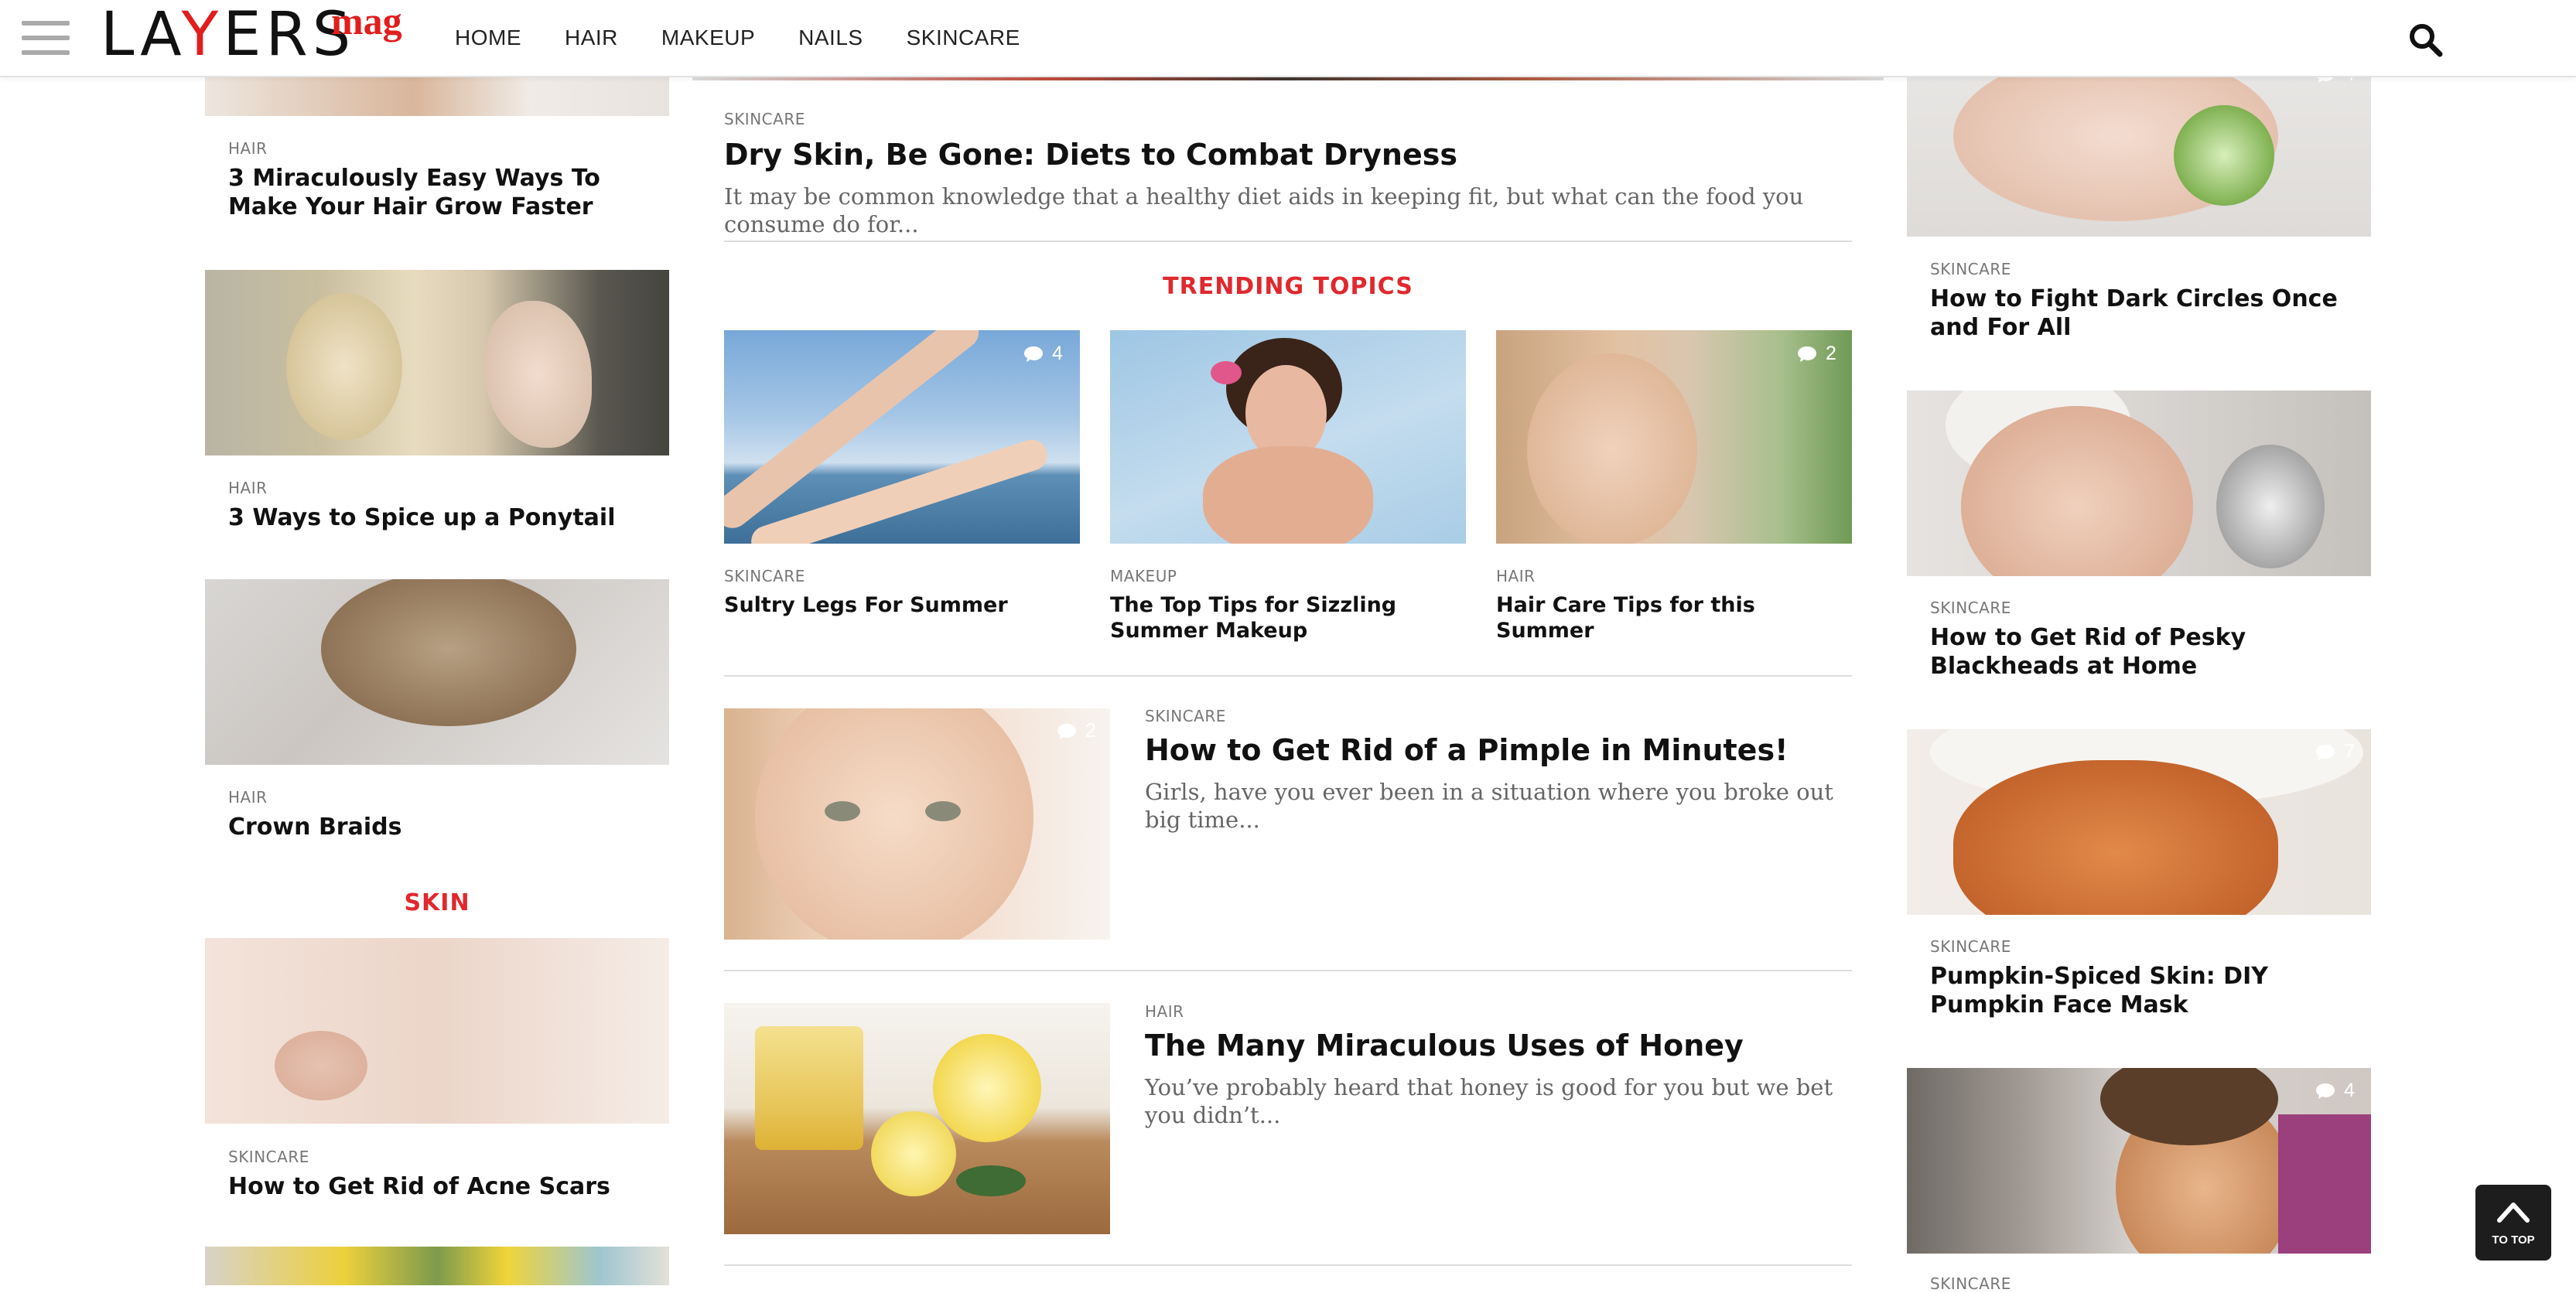 Image resolution: width=2576 pixels, height=1293 pixels. What do you see at coordinates (1674, 617) in the screenshot?
I see `article-title: Hair Care Tips for this Summer` at bounding box center [1674, 617].